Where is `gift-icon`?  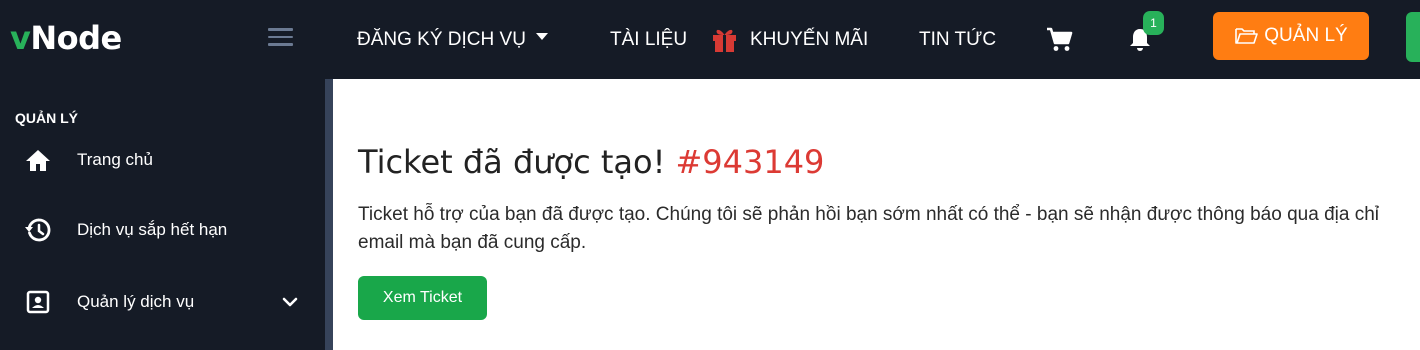 gift-icon is located at coordinates (724, 39).